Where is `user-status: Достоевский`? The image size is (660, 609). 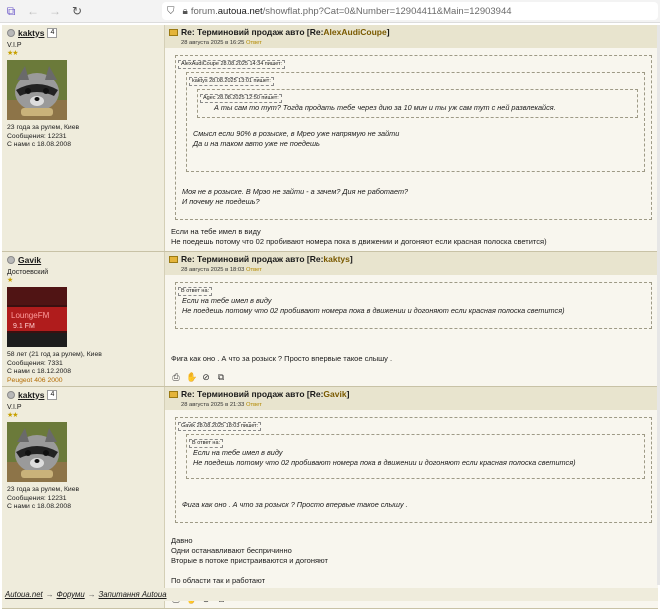
user-status: Достоевский is located at coordinates (28, 272).